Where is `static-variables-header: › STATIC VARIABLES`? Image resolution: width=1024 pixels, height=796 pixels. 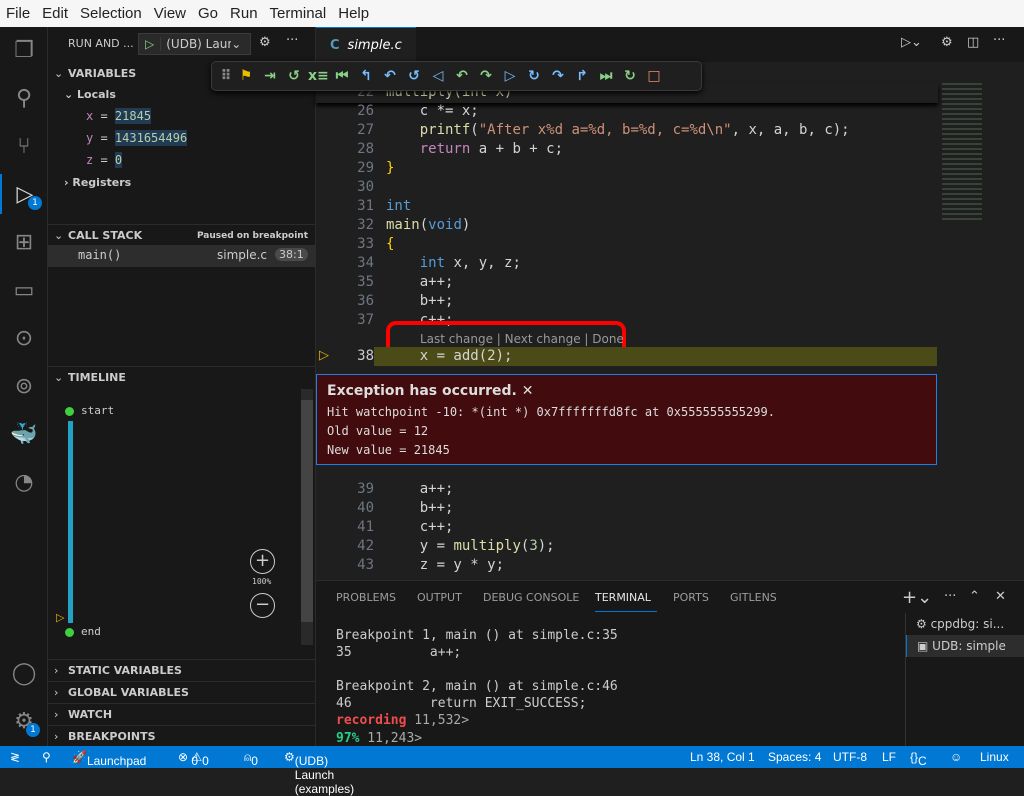
static-variables-header: › STATIC VARIABLES is located at coordinates (182, 670).